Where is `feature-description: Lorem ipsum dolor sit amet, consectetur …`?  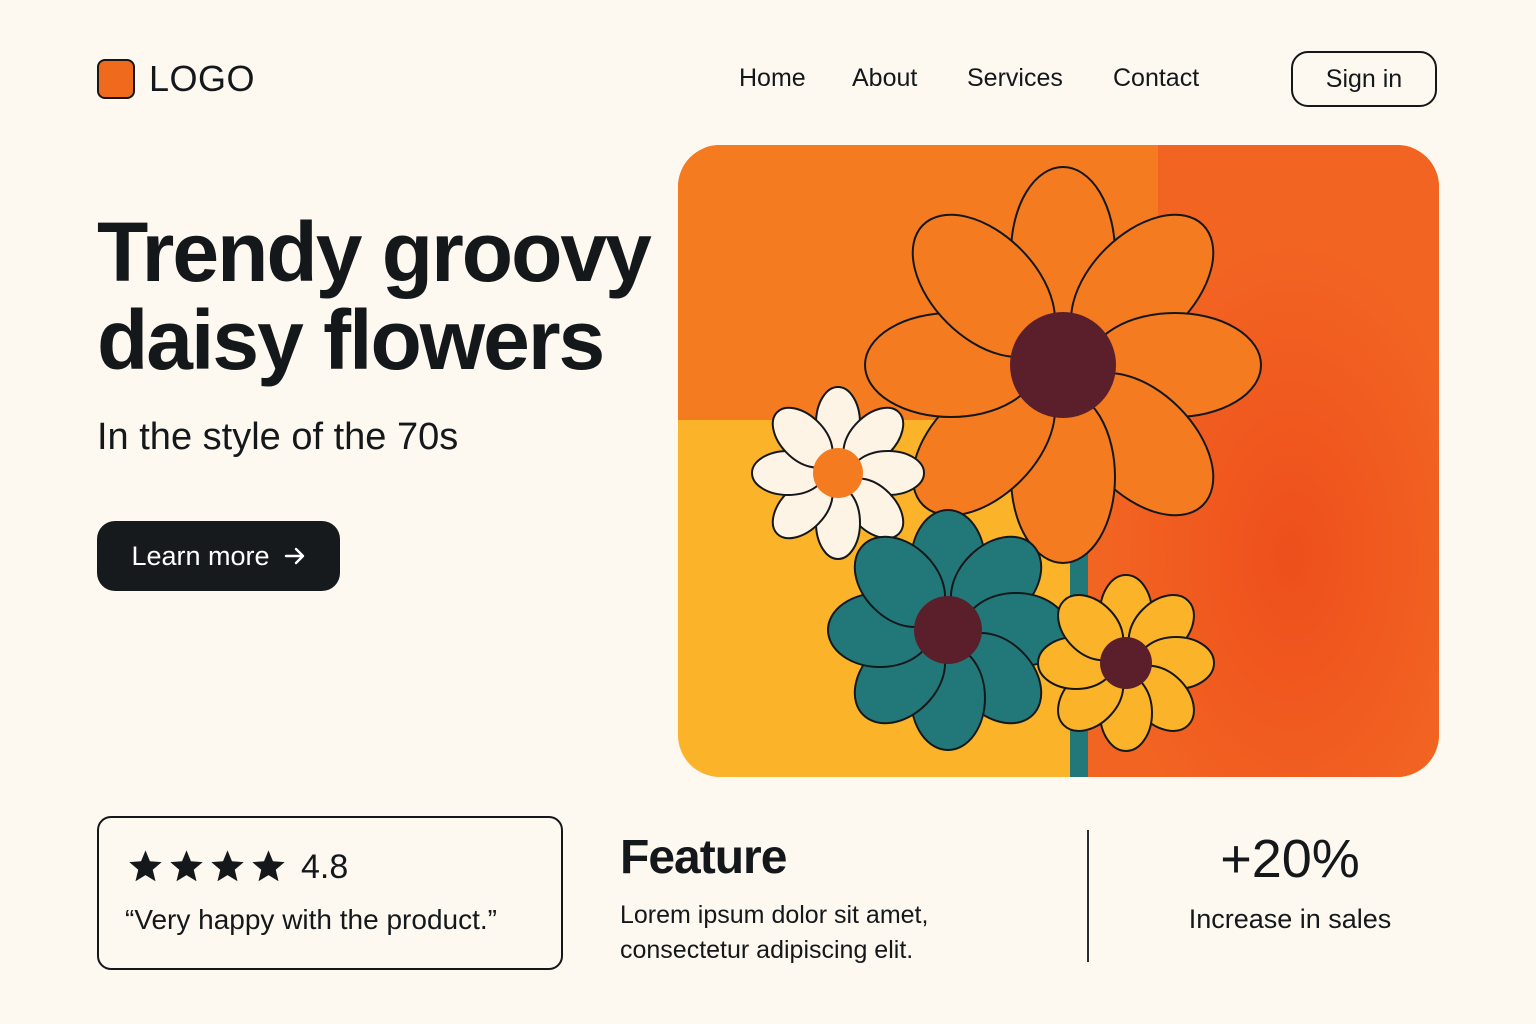 feature-description: Lorem ipsum dolor sit amet, consectetur … is located at coordinates (820, 933).